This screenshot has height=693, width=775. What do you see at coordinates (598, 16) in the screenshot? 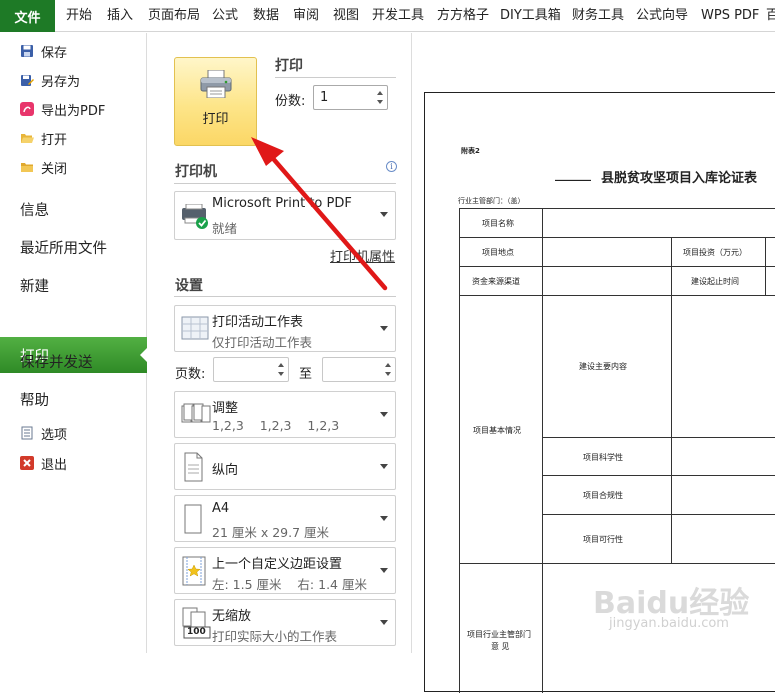
I see `tab-finance-tools: 财务工具` at bounding box center [598, 16].